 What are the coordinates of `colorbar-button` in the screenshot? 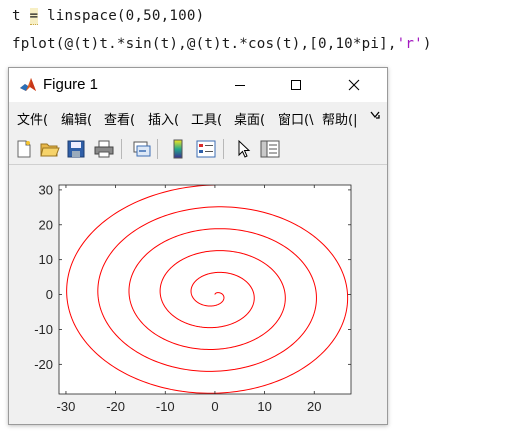 It's located at (178, 149).